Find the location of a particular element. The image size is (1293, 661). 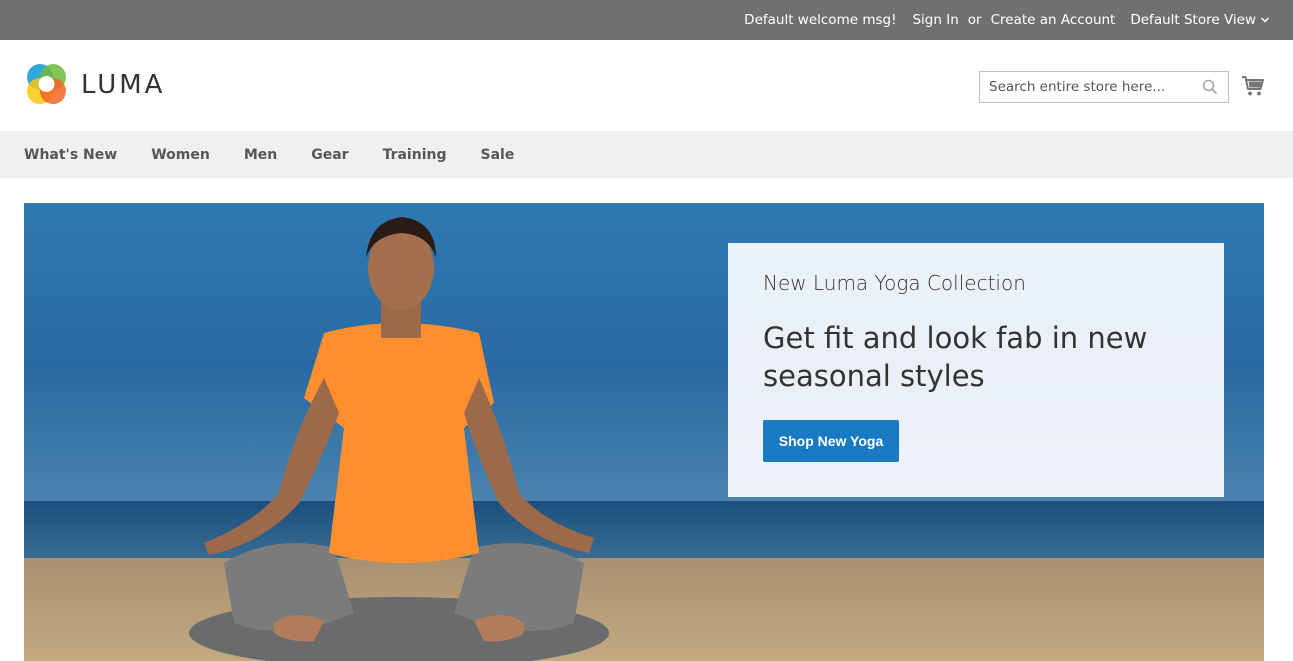

nav-item-men: Men is located at coordinates (260, 155).